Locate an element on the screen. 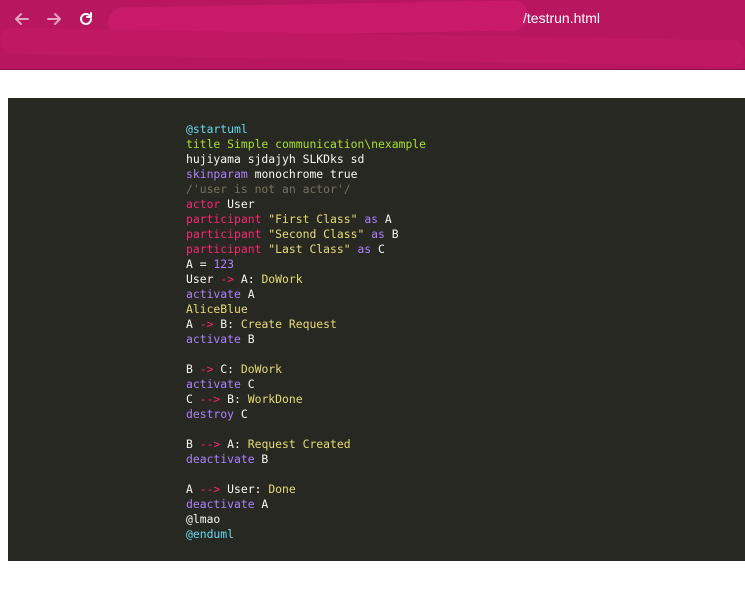 The height and width of the screenshot is (589, 745). code-token: C: is located at coordinates (227, 369).